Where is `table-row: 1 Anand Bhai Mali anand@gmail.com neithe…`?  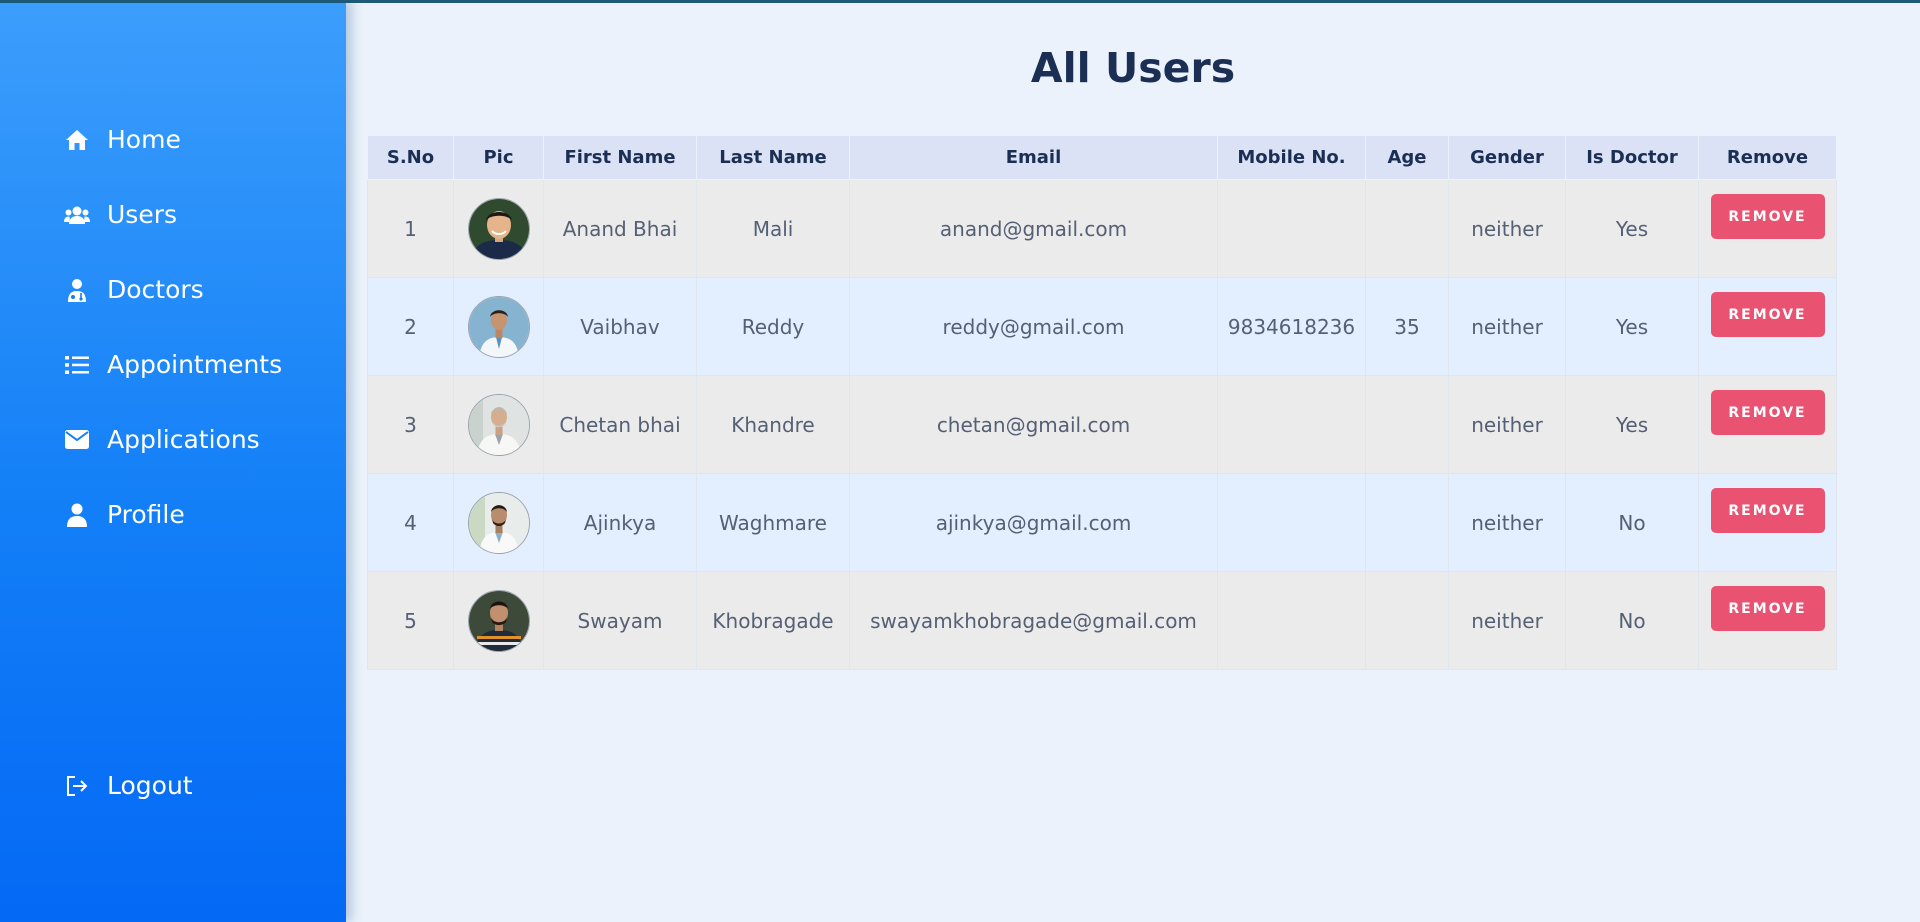 table-row: 1 Anand Bhai Mali anand@gmail.com neithe… is located at coordinates (1102, 228).